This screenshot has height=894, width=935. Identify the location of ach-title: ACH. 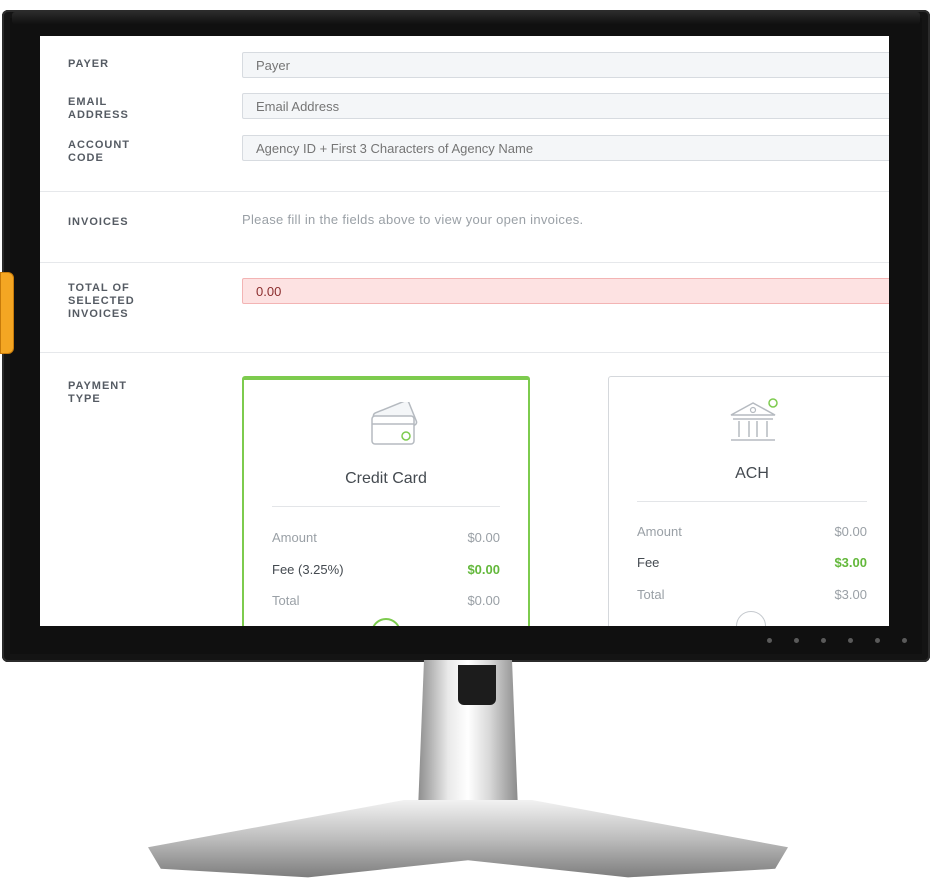
(752, 473).